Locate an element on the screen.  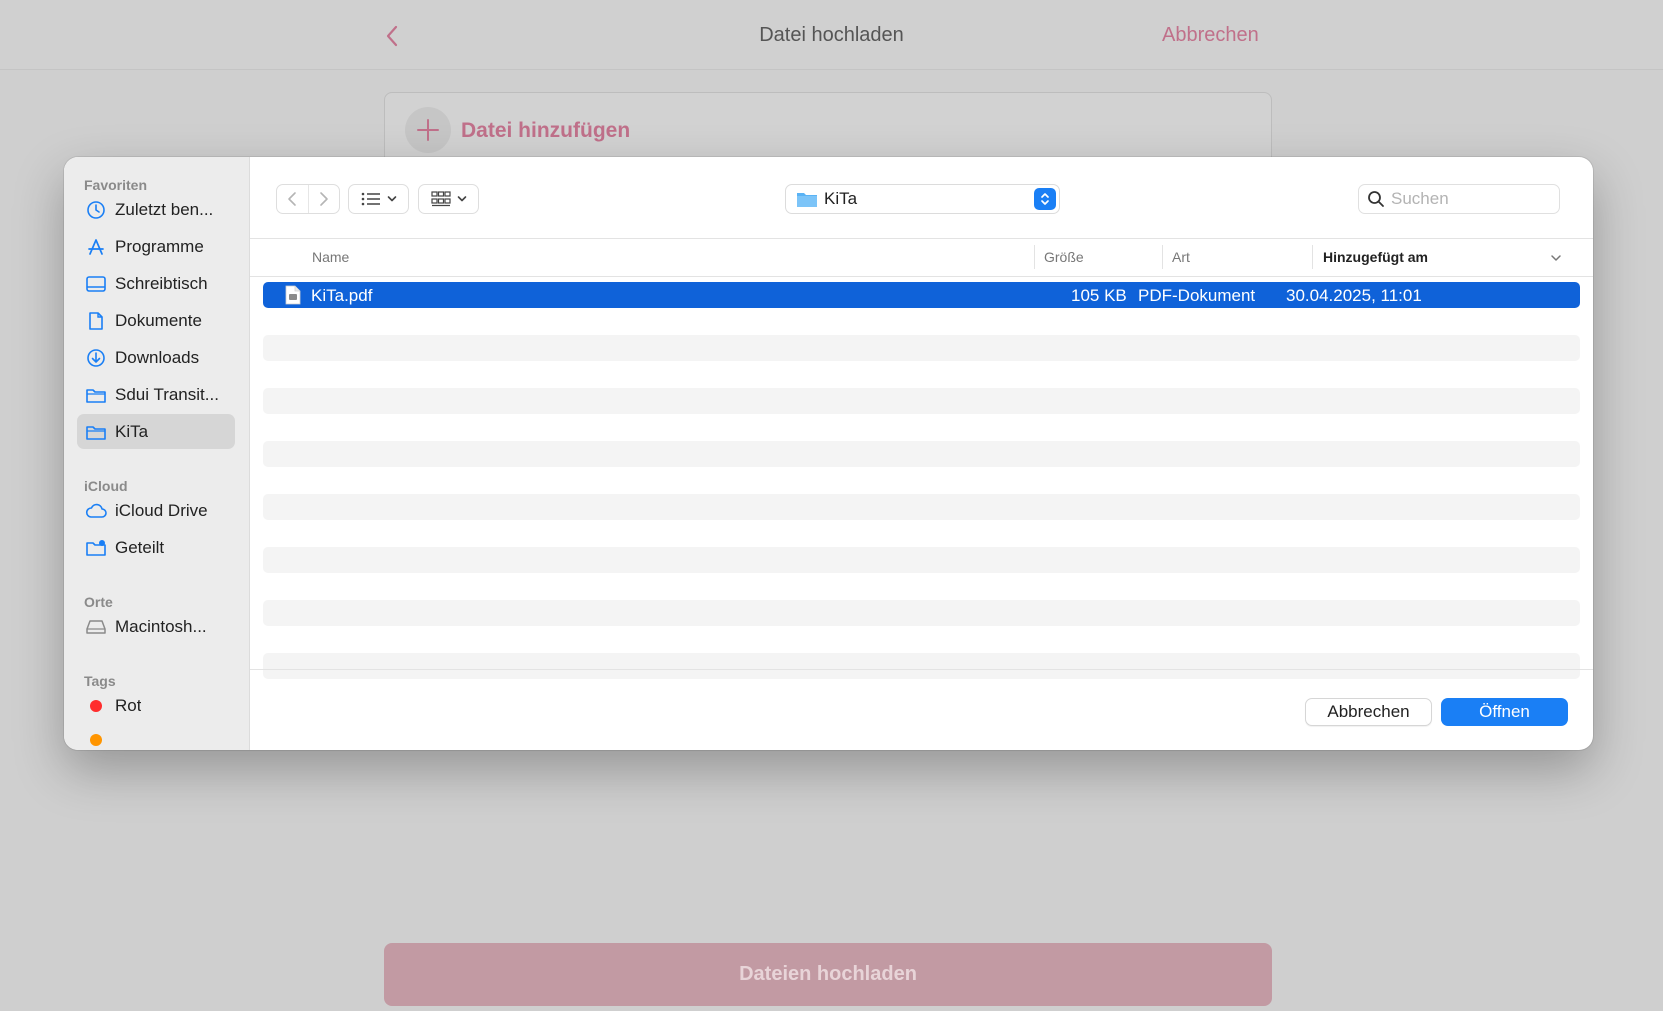
sidebar-section-icloud: iCloud is located at coordinates (106, 486).